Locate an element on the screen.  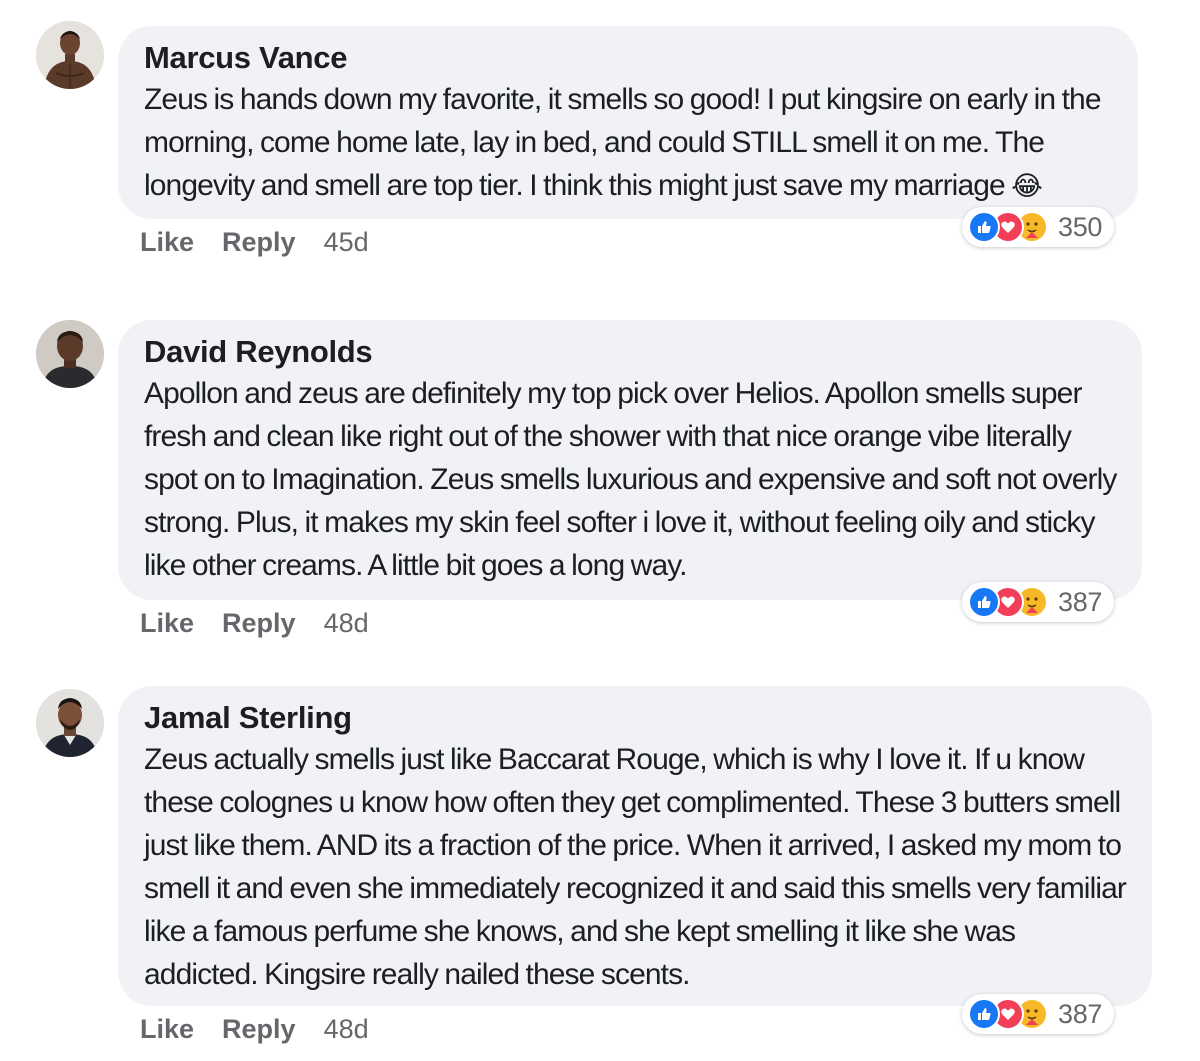
comment-author: Jamal Sterling is located at coordinates (636, 718).